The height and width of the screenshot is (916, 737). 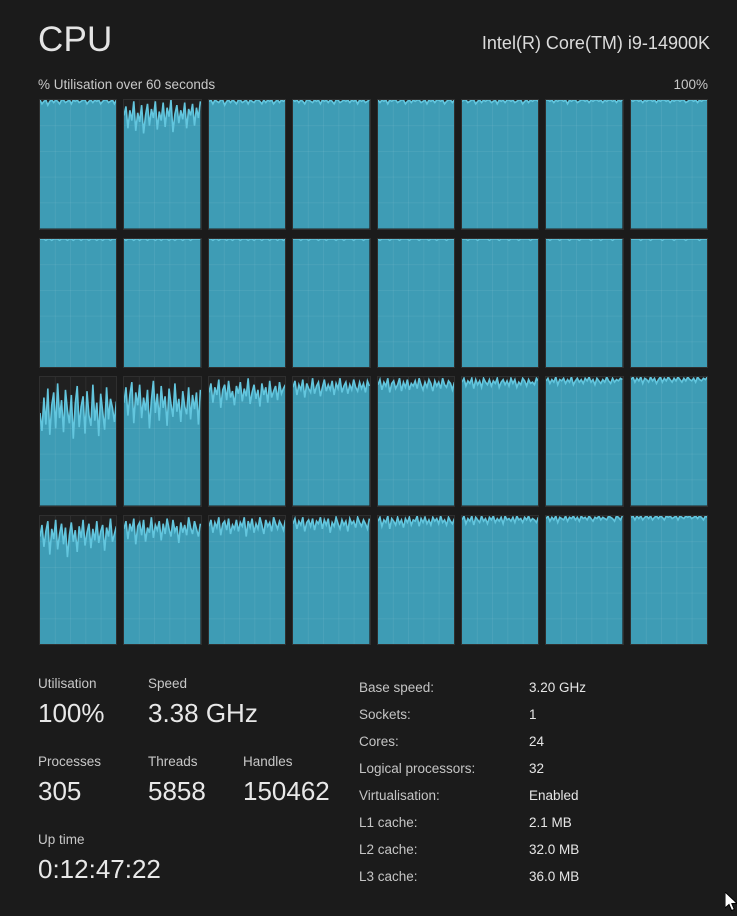 I want to click on spec-key: L2 cache:, so click(x=388, y=849).